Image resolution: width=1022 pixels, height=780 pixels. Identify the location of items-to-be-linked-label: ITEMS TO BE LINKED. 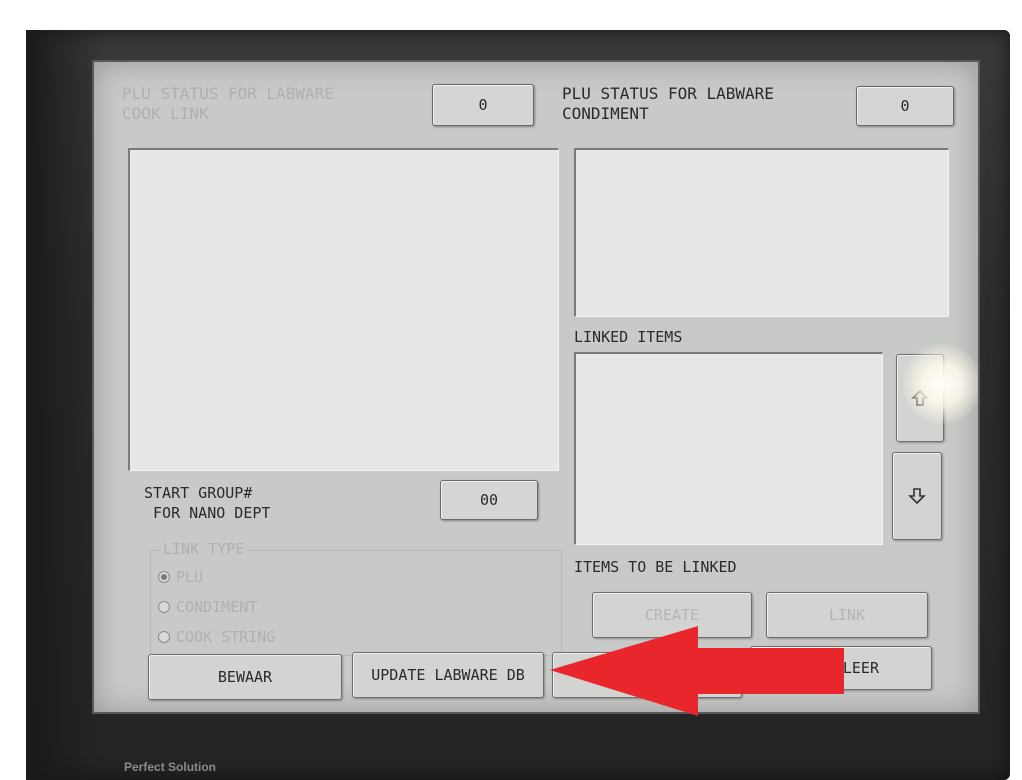
(655, 567).